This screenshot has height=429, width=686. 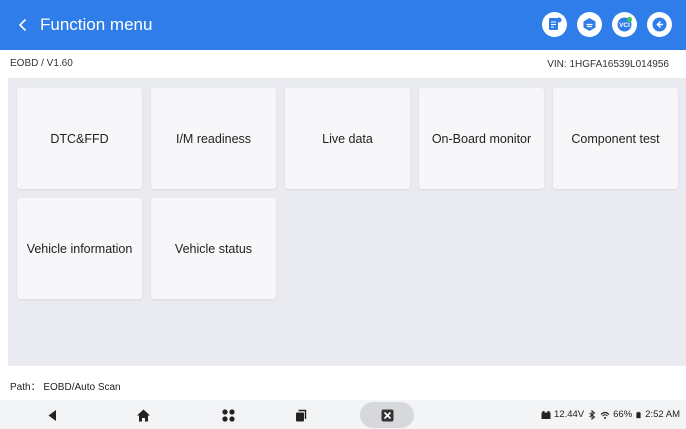 What do you see at coordinates (343, 64) in the screenshot?
I see `info-bar: EOBD / V1.60 VIN: 1HGFA16539L014956` at bounding box center [343, 64].